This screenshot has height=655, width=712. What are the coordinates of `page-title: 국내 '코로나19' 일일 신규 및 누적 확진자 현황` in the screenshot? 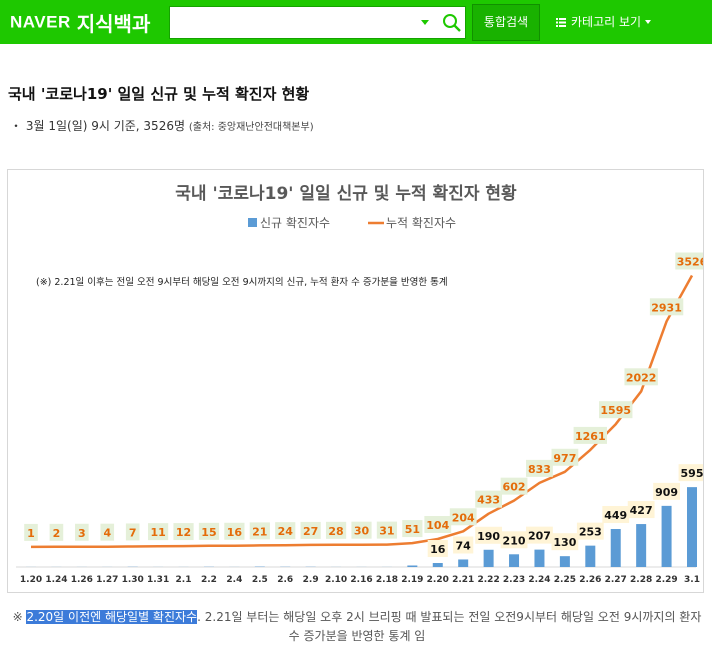 It's located at (159, 94).